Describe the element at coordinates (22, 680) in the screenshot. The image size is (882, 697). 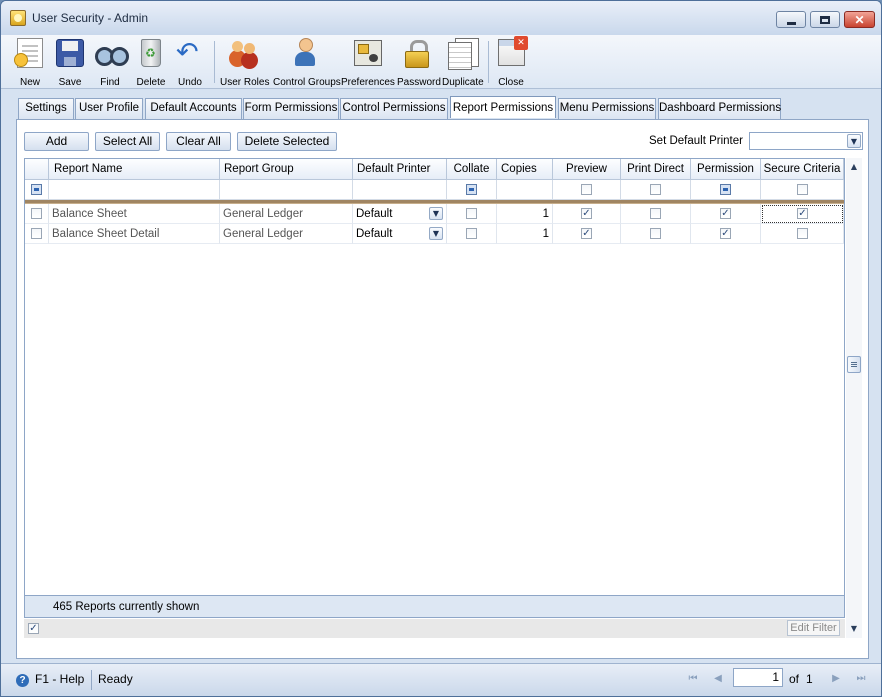
I see `help-icon: ?` at that location.